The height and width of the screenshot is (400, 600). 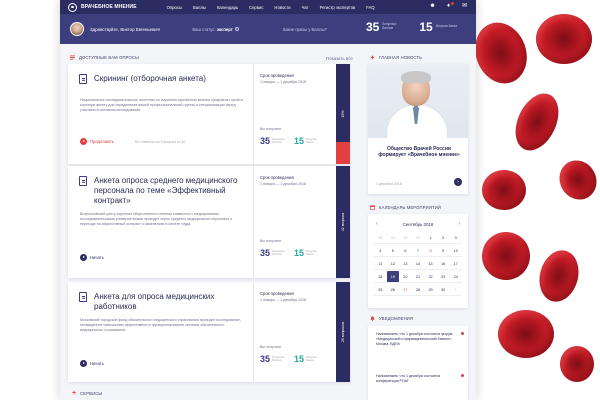 I want to click on brand-name: ВРАЧЕБНОЕ МНЕНИЕ, so click(x=109, y=7).